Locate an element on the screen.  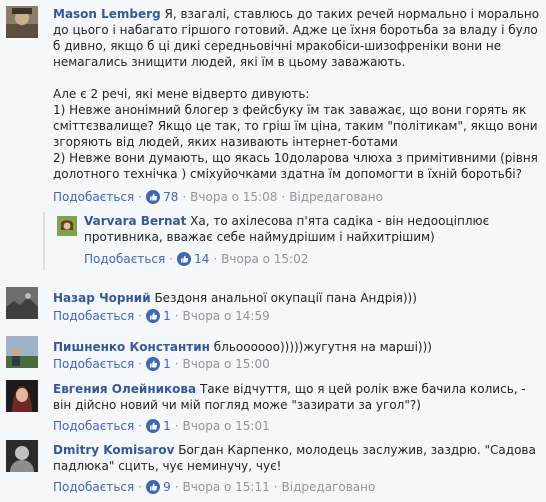
comment-text: Бездоня анальної окупації пана Андрія))) is located at coordinates (285, 298).